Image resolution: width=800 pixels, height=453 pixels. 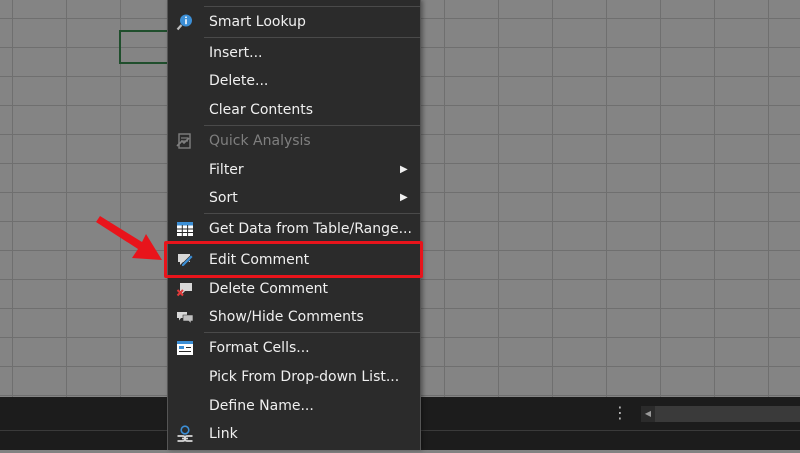 What do you see at coordinates (294, 170) in the screenshot?
I see `menu-item-filter: Filter ▶` at bounding box center [294, 170].